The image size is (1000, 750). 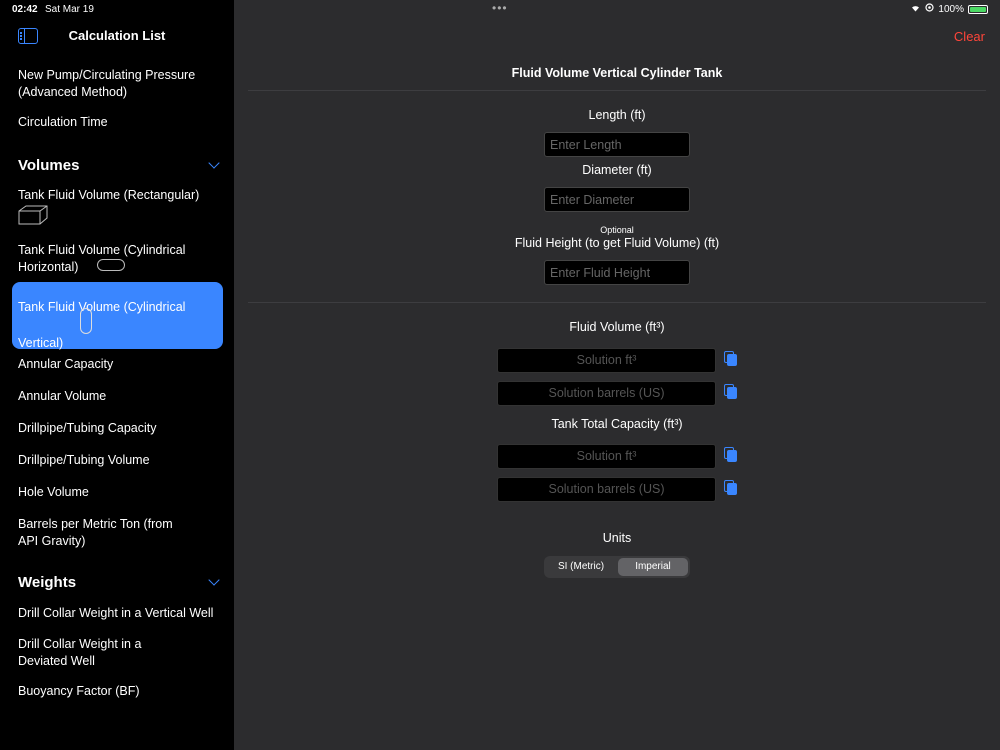 What do you see at coordinates (118, 460) in the screenshot?
I see `sidebar-item-drillpipe-volume: Drillpipe/Tubing Volume` at bounding box center [118, 460].